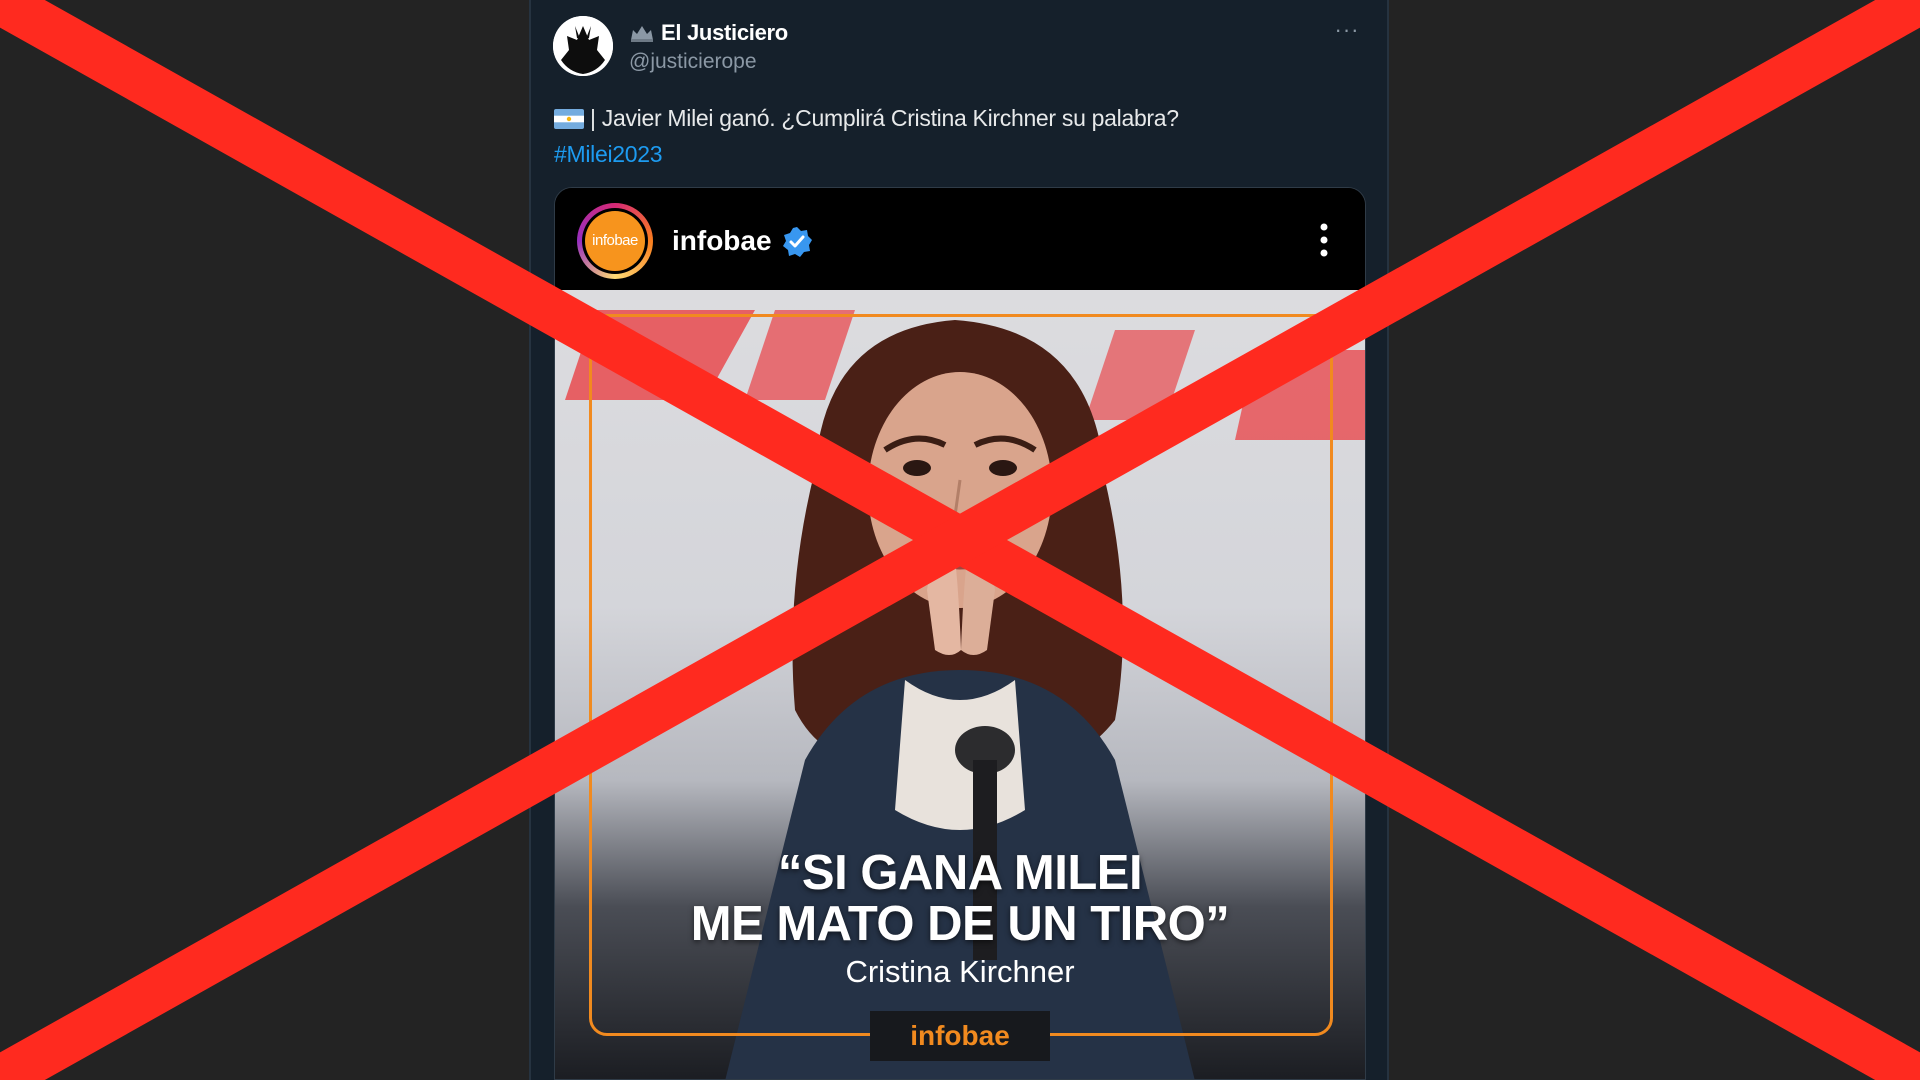 Image resolution: width=1920 pixels, height=1080 pixels. I want to click on user-avatar, so click(583, 46).